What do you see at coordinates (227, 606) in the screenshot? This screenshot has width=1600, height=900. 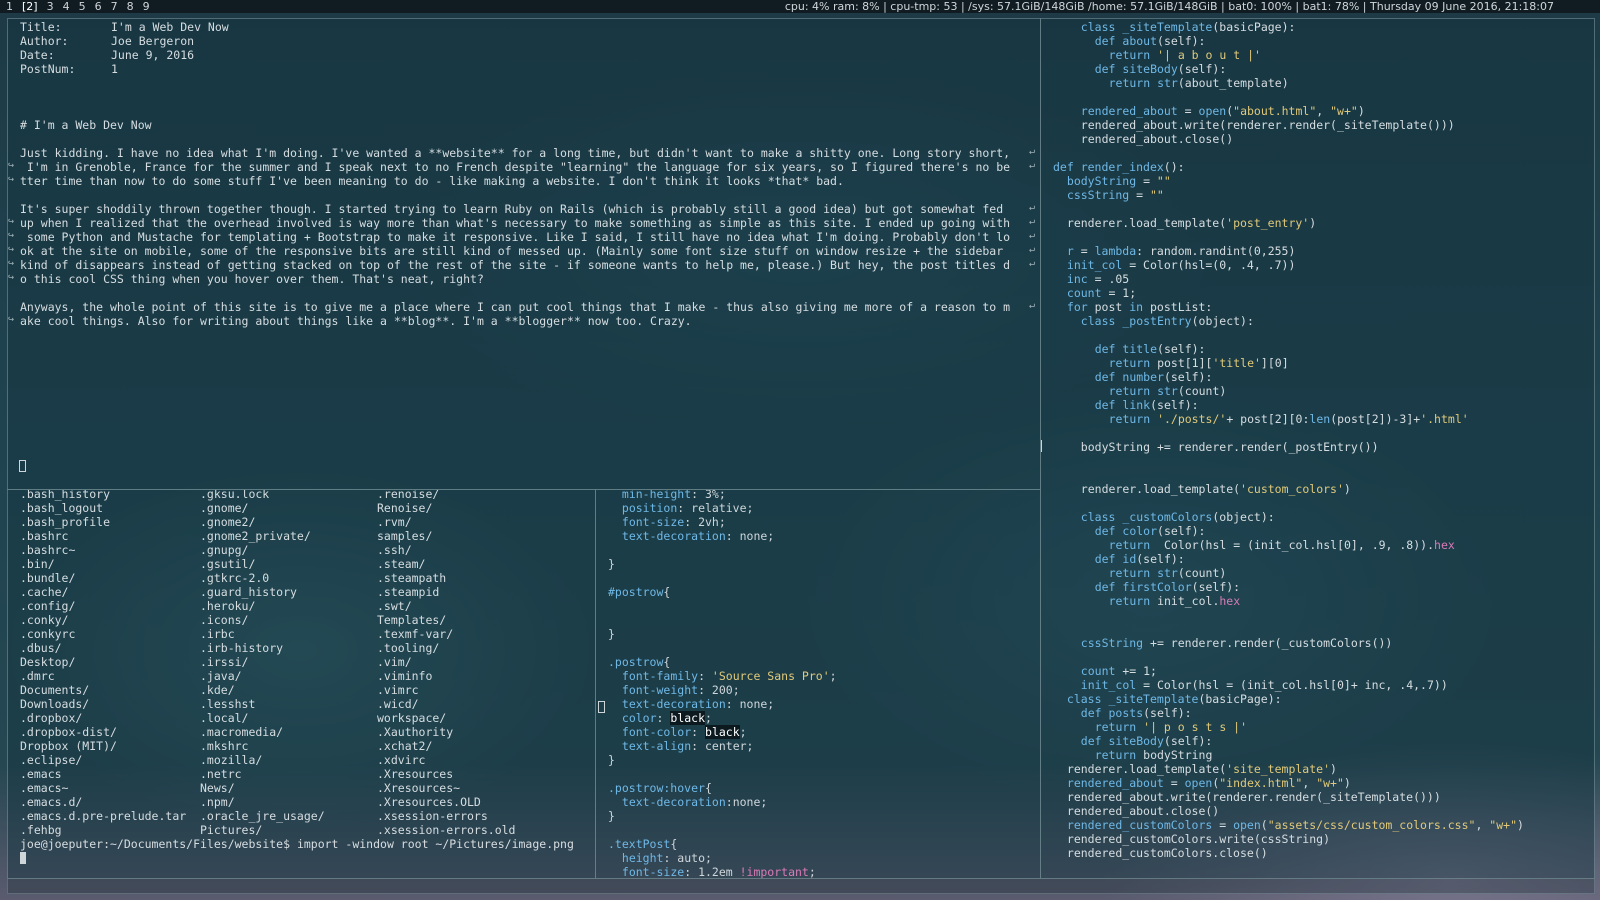 I see `directory-entry: .heroku/` at bounding box center [227, 606].